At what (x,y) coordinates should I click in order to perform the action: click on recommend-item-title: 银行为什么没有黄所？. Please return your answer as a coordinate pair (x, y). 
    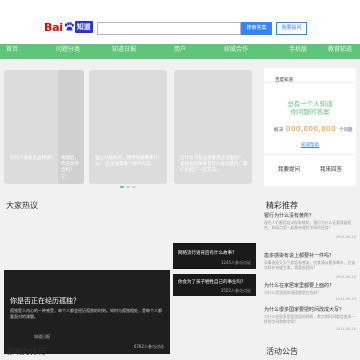
    Looking at the image, I should click on (289, 215).